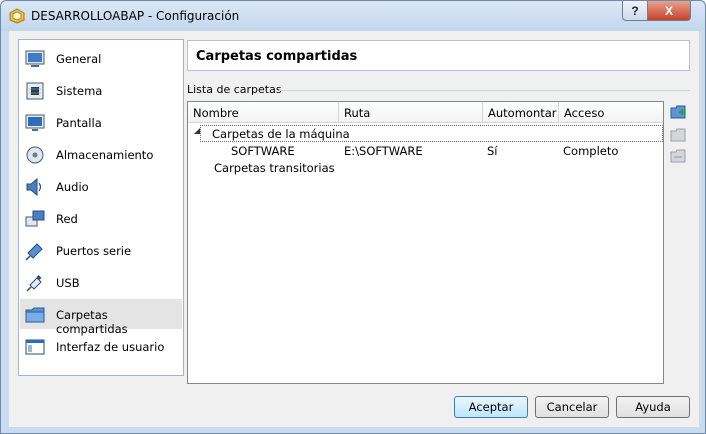  I want to click on sidebar-item-label: Interfaz de usuario, so click(110, 347).